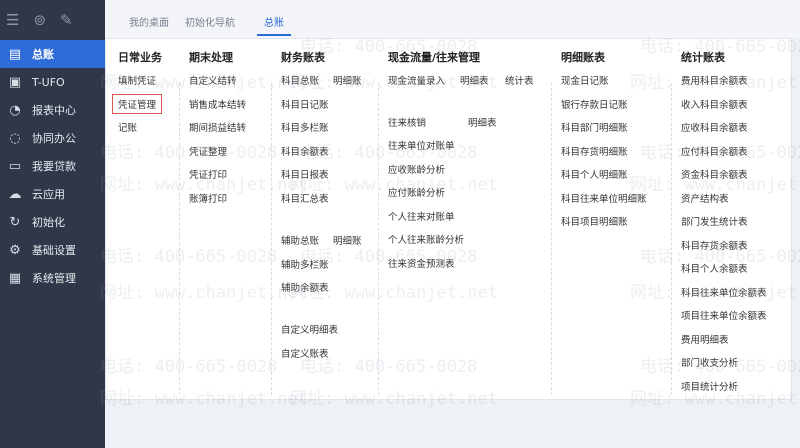 Image resolution: width=800 pixels, height=448 pixels. What do you see at coordinates (452, 19) in the screenshot?
I see `tab-bar: 我的桌面 初始化导航 总账` at bounding box center [452, 19].